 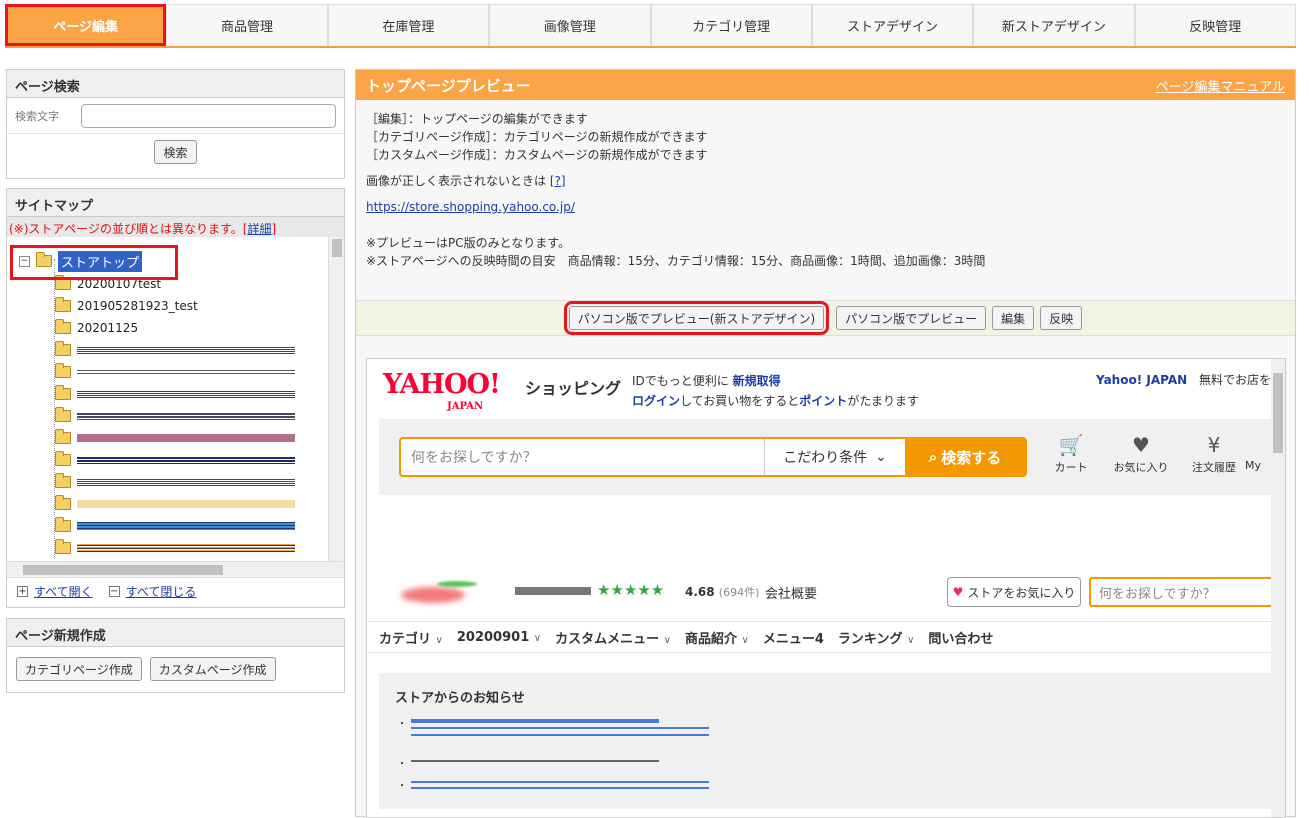 I want to click on nav-label: カテゴリ, so click(x=405, y=639).